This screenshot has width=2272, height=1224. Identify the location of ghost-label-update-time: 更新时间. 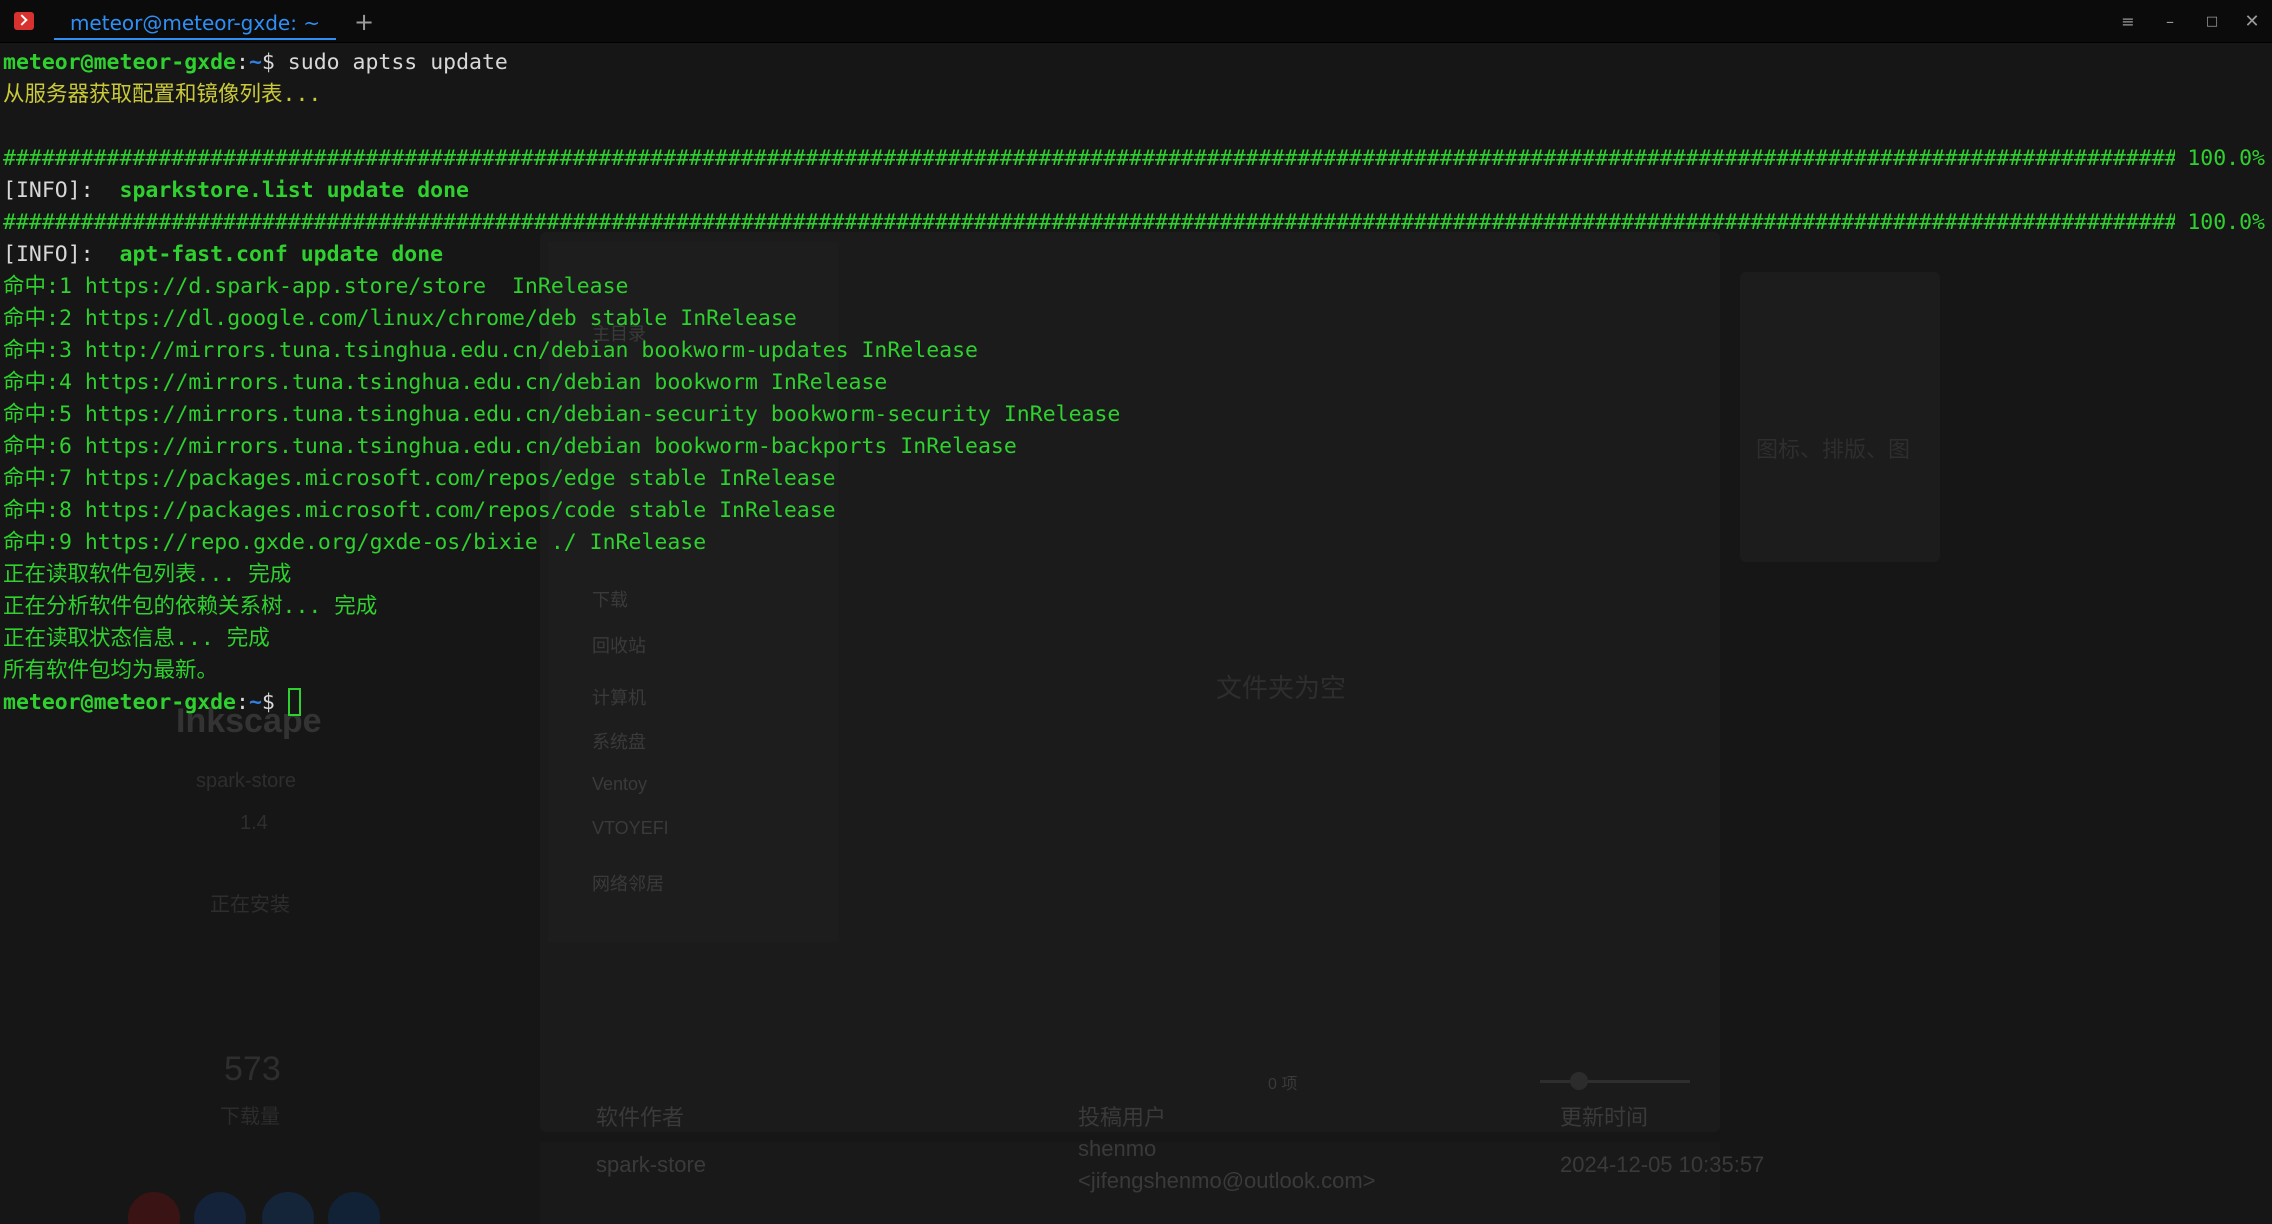
(1604, 1117).